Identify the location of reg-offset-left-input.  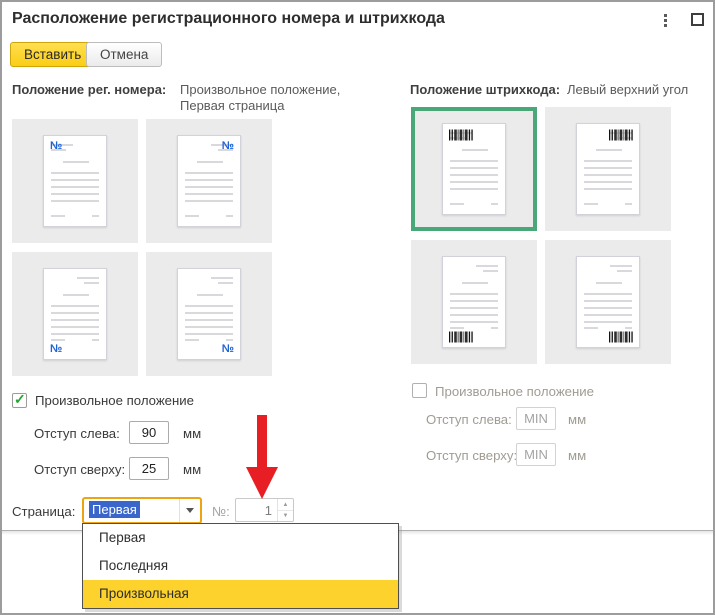
(149, 432).